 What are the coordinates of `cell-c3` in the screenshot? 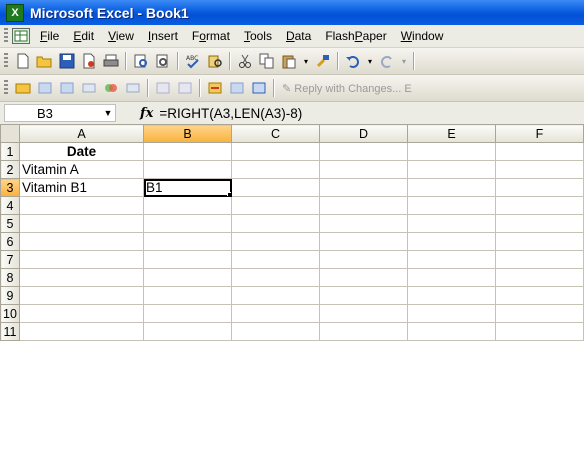 It's located at (275, 187).